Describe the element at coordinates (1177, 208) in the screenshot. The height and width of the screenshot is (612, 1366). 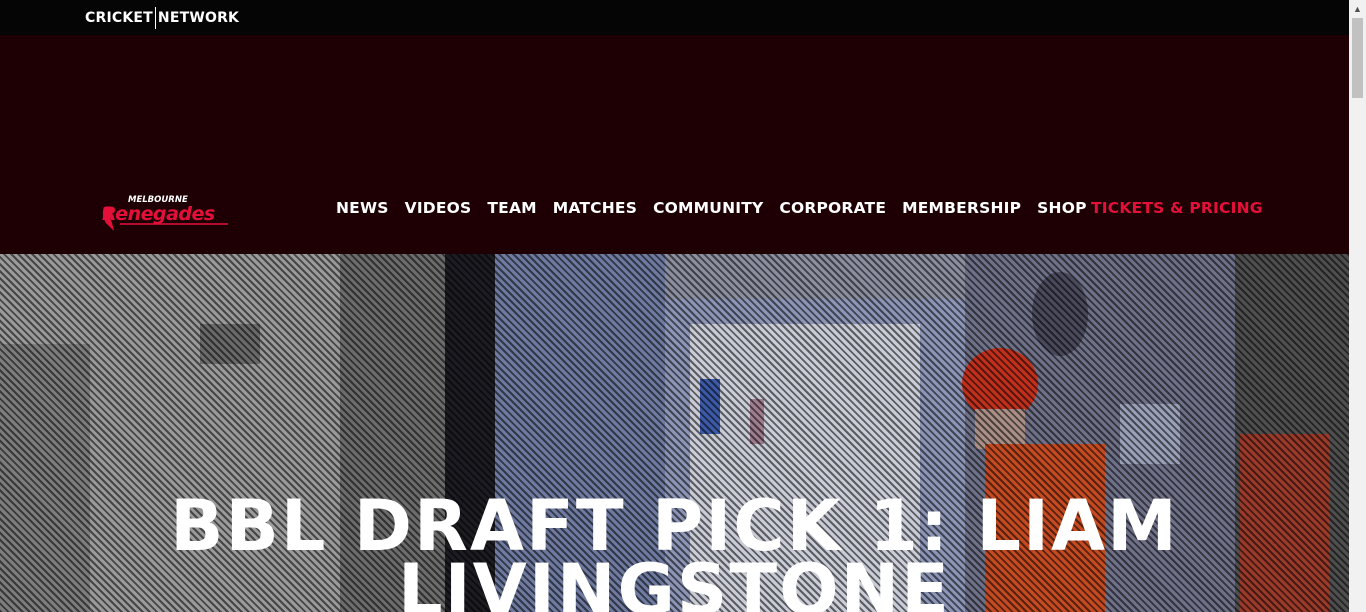
I see `tickets-pricing-link: TICKETS & PRICING` at that location.